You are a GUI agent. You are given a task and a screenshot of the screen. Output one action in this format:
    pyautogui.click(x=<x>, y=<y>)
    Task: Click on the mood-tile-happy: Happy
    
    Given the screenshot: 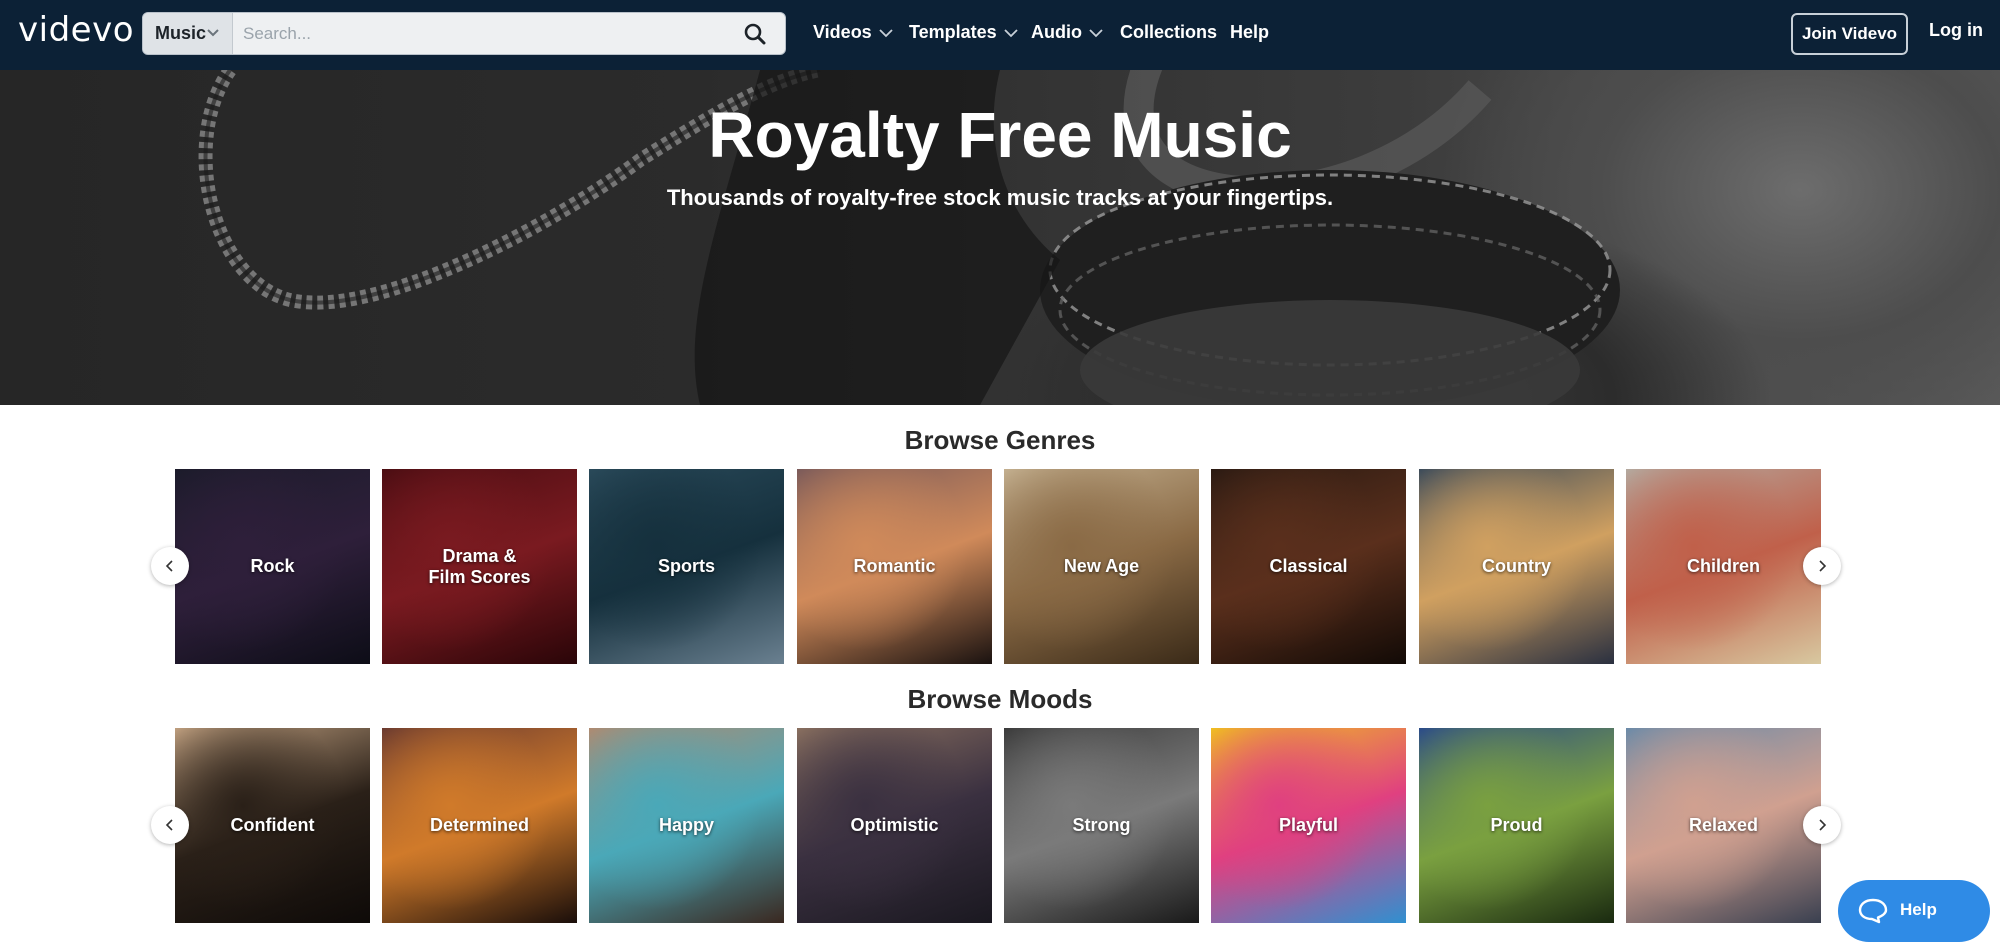 What is the action you would take?
    pyautogui.click(x=686, y=825)
    